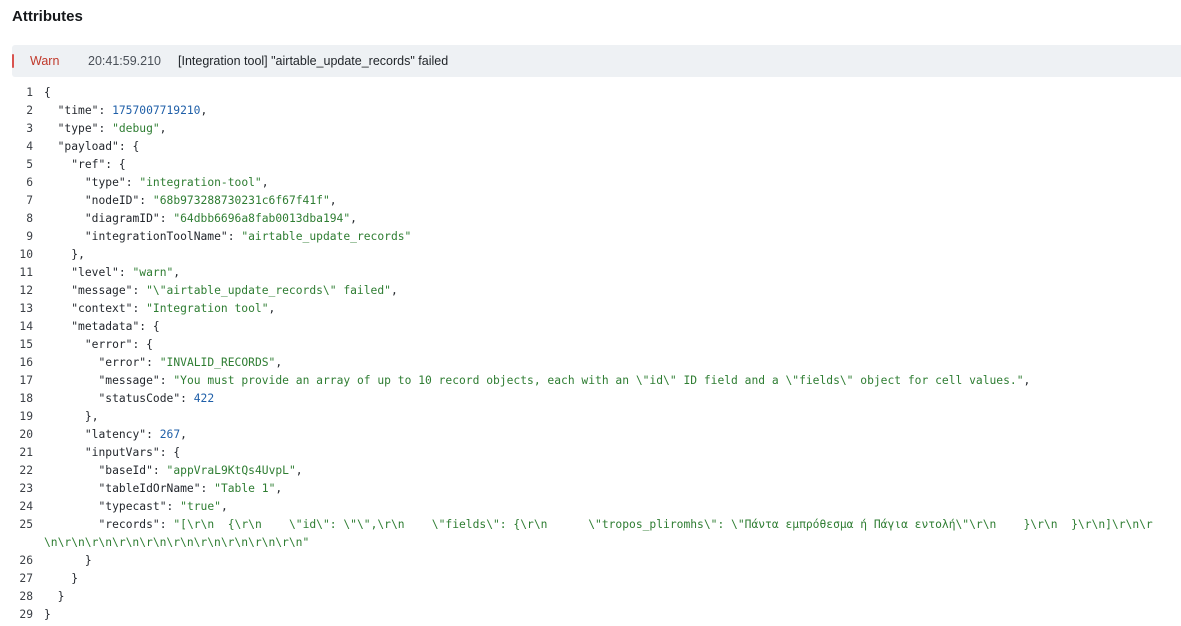 The width and height of the screenshot is (1181, 626). Describe the element at coordinates (590, 309) in the screenshot. I see `code-line: 13 "context": "Integration tool",` at that location.